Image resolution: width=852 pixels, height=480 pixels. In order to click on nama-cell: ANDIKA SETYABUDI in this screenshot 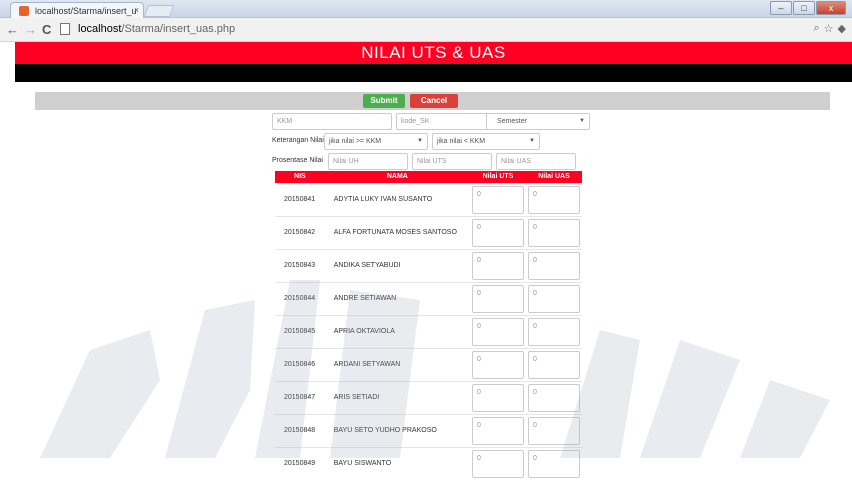, I will do `click(397, 265)`.